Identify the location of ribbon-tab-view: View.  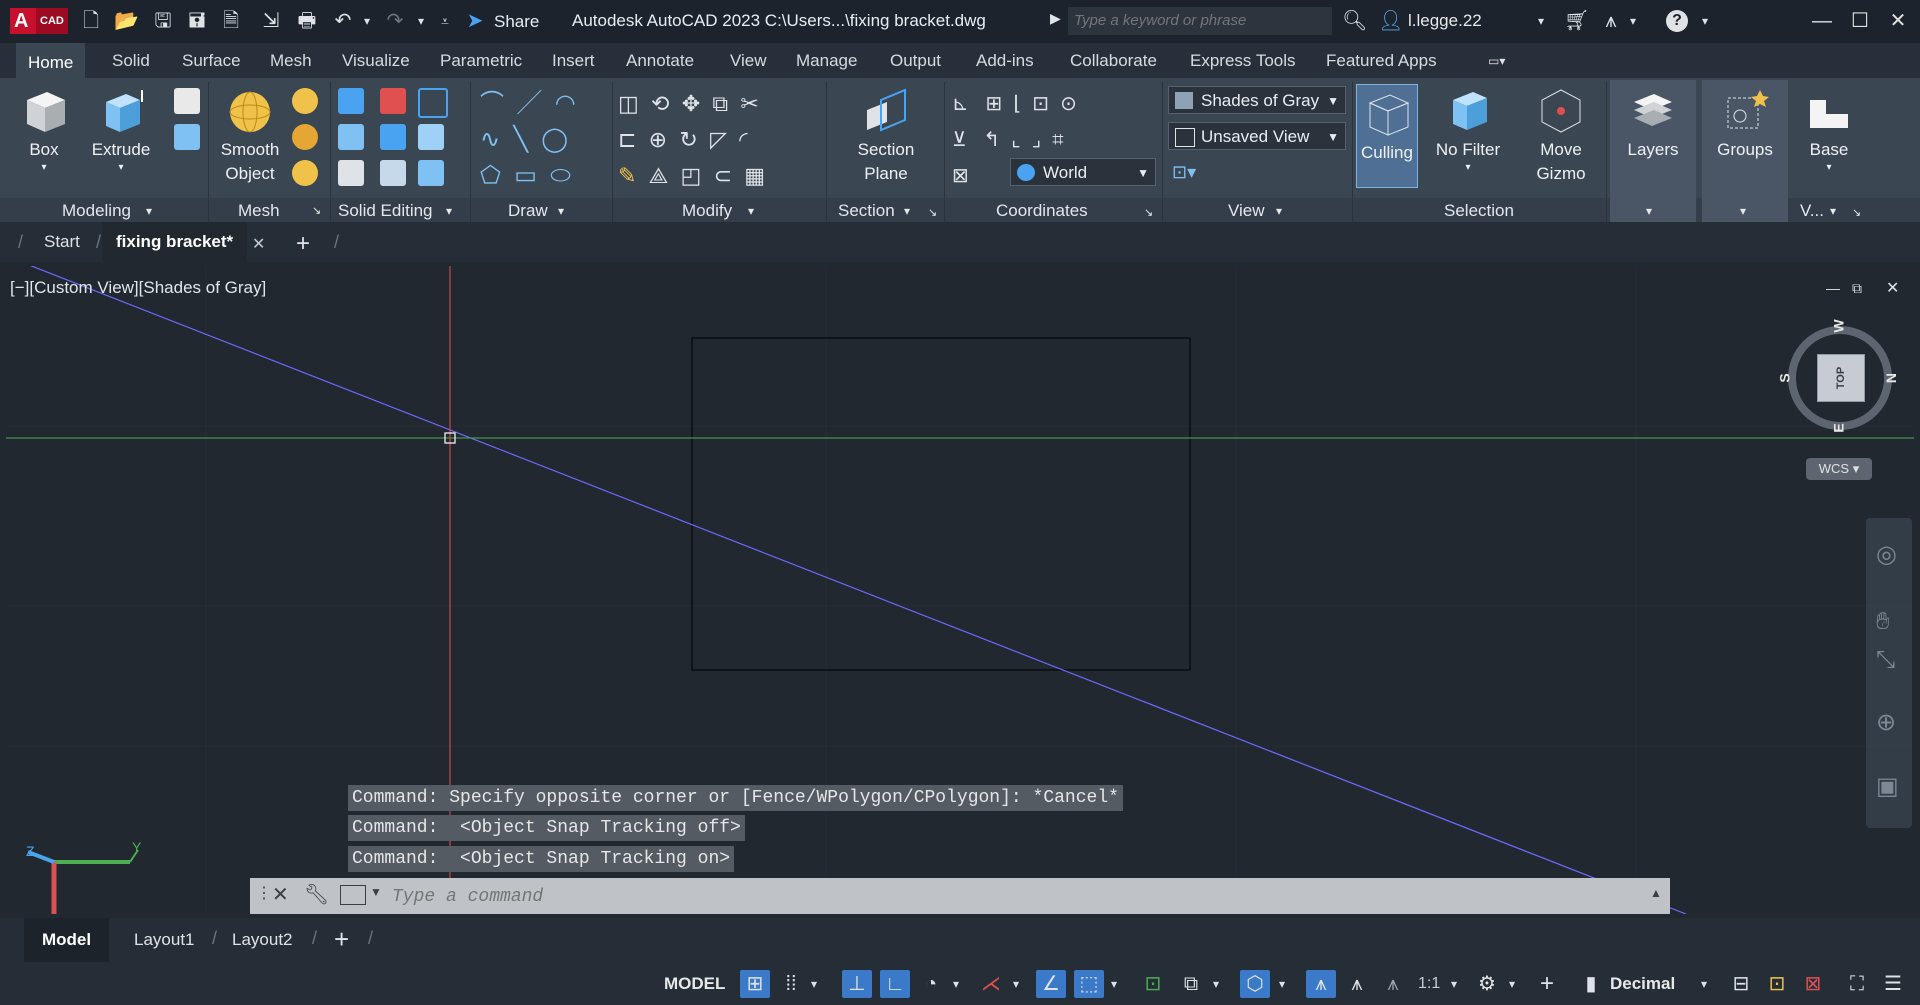
(748, 60).